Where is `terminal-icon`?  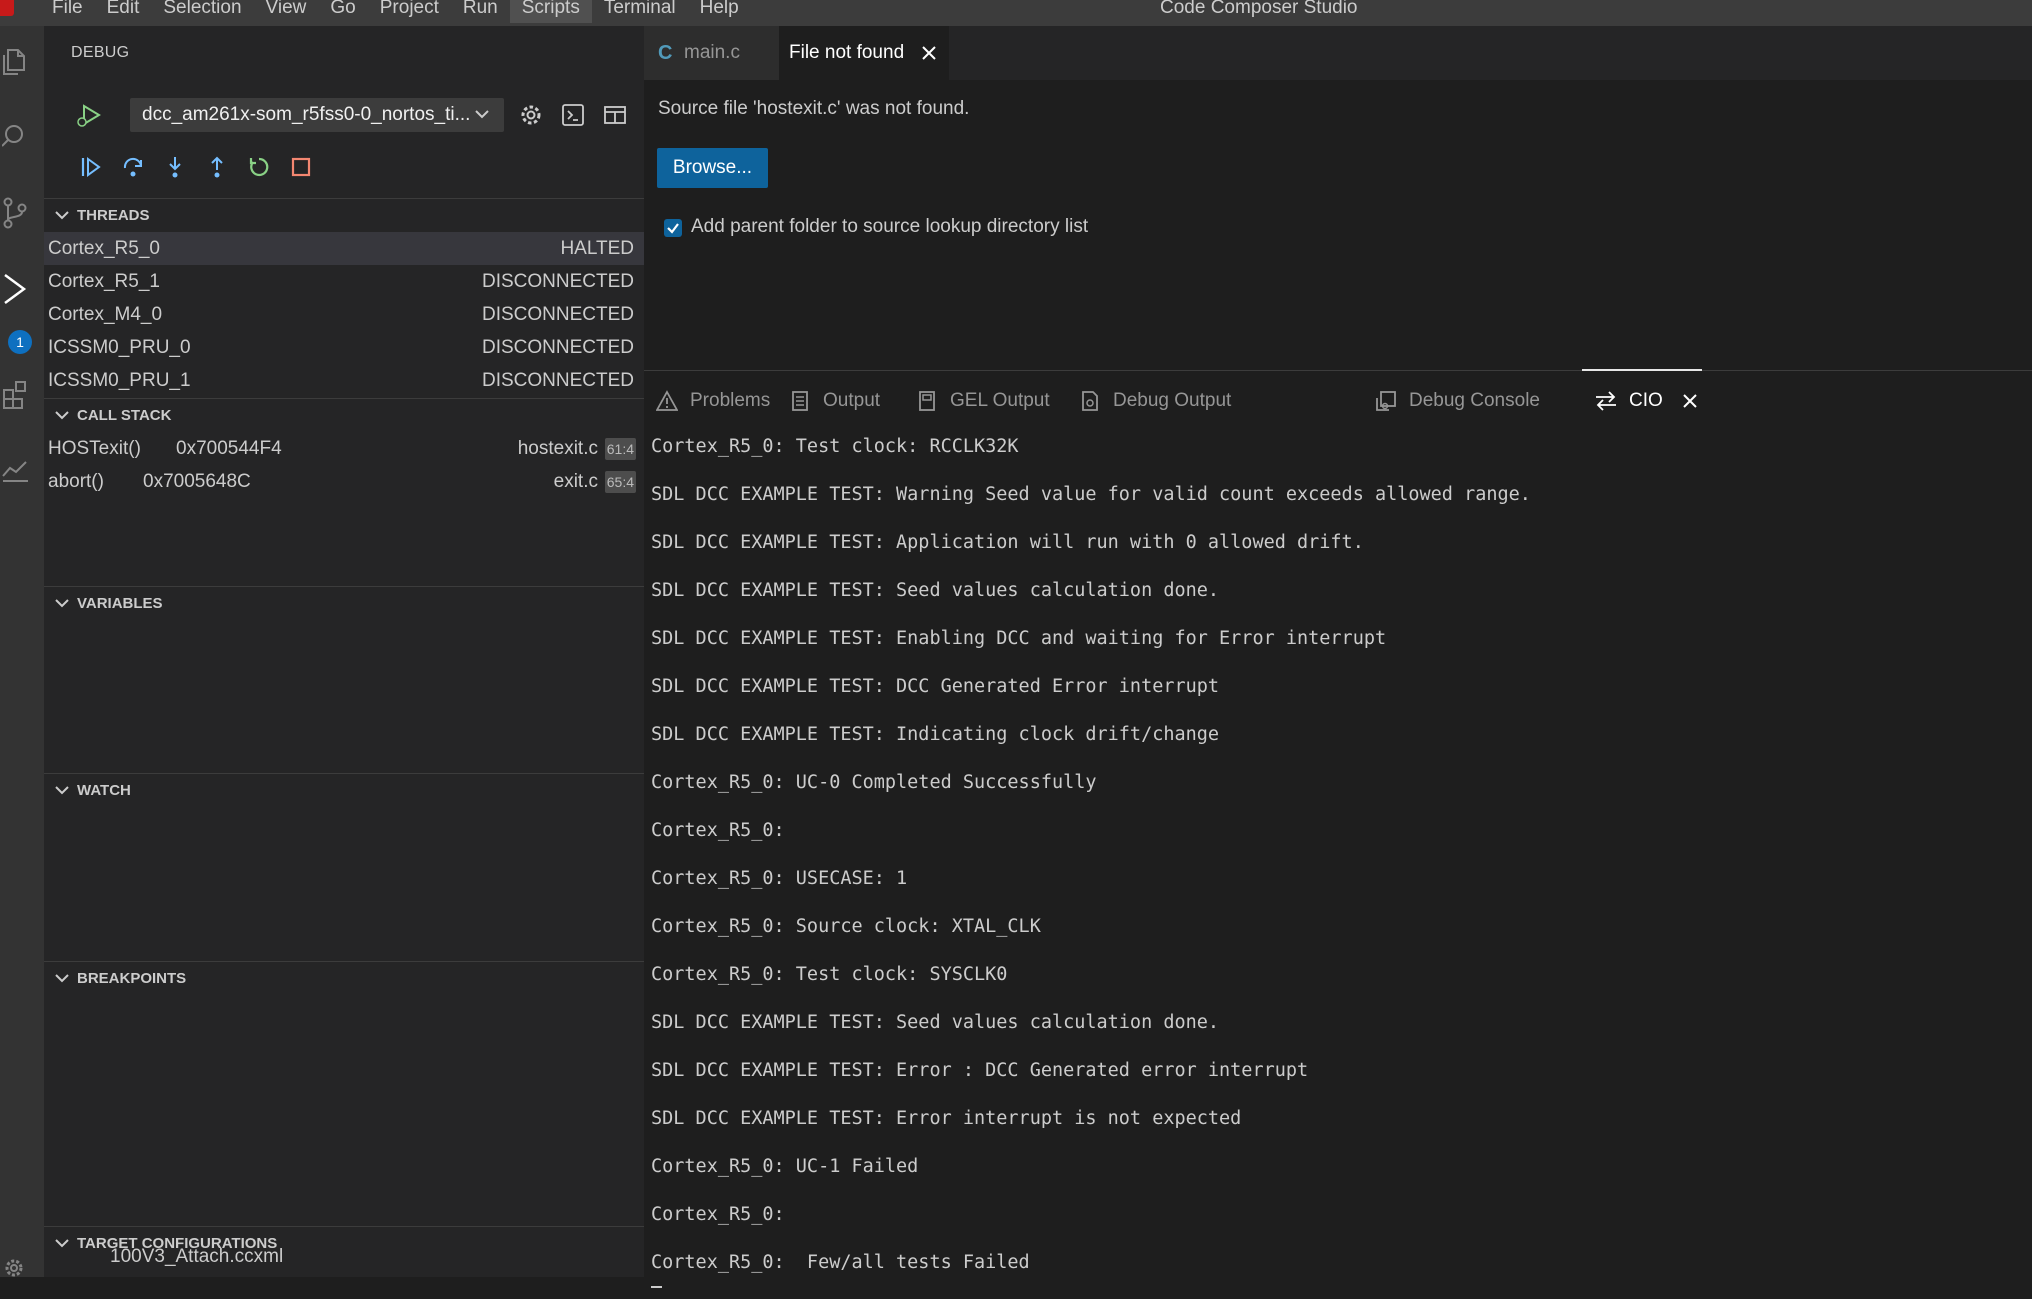
terminal-icon is located at coordinates (573, 115).